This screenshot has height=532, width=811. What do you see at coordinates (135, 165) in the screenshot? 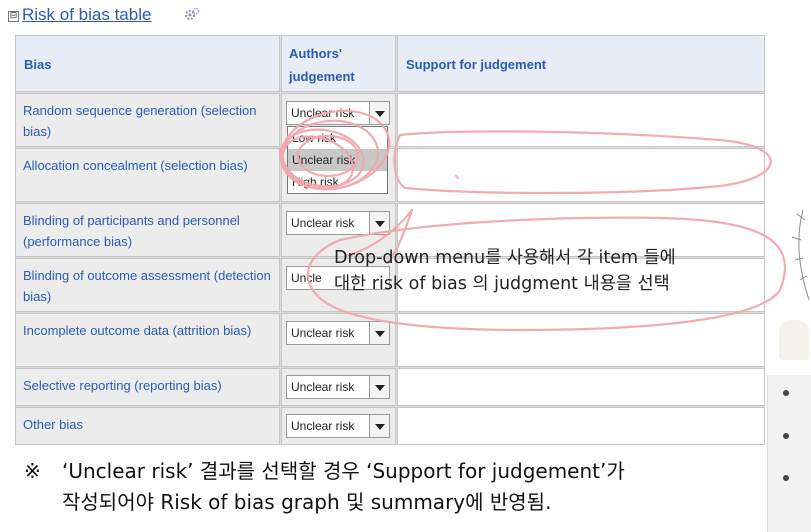
I see `bias-label: Allocation concealment (selection bias)` at bounding box center [135, 165].